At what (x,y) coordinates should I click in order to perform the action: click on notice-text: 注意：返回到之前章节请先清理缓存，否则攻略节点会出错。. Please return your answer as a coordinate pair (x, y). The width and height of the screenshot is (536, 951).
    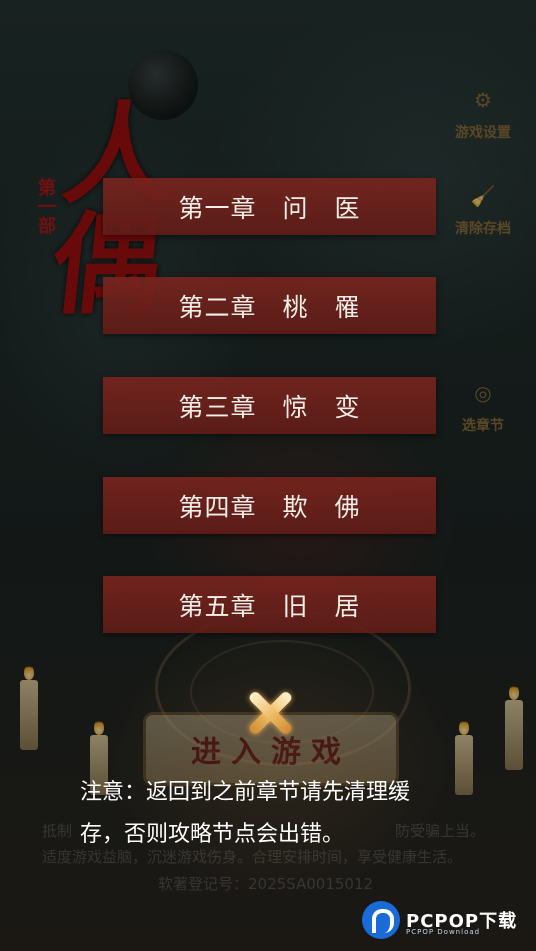
    Looking at the image, I should click on (245, 813).